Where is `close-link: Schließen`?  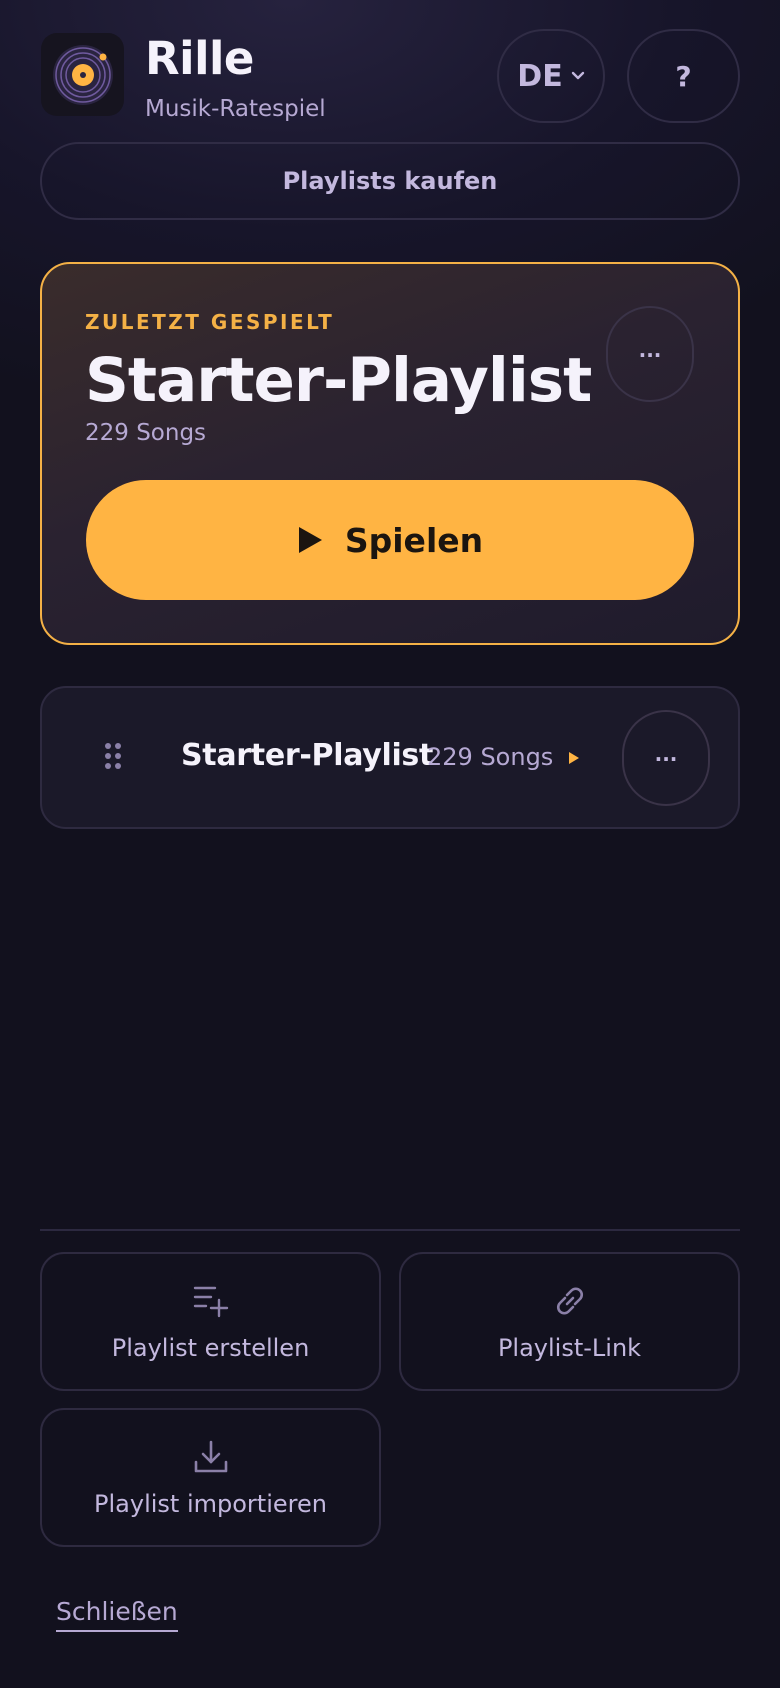
close-link: Schließen is located at coordinates (117, 1614).